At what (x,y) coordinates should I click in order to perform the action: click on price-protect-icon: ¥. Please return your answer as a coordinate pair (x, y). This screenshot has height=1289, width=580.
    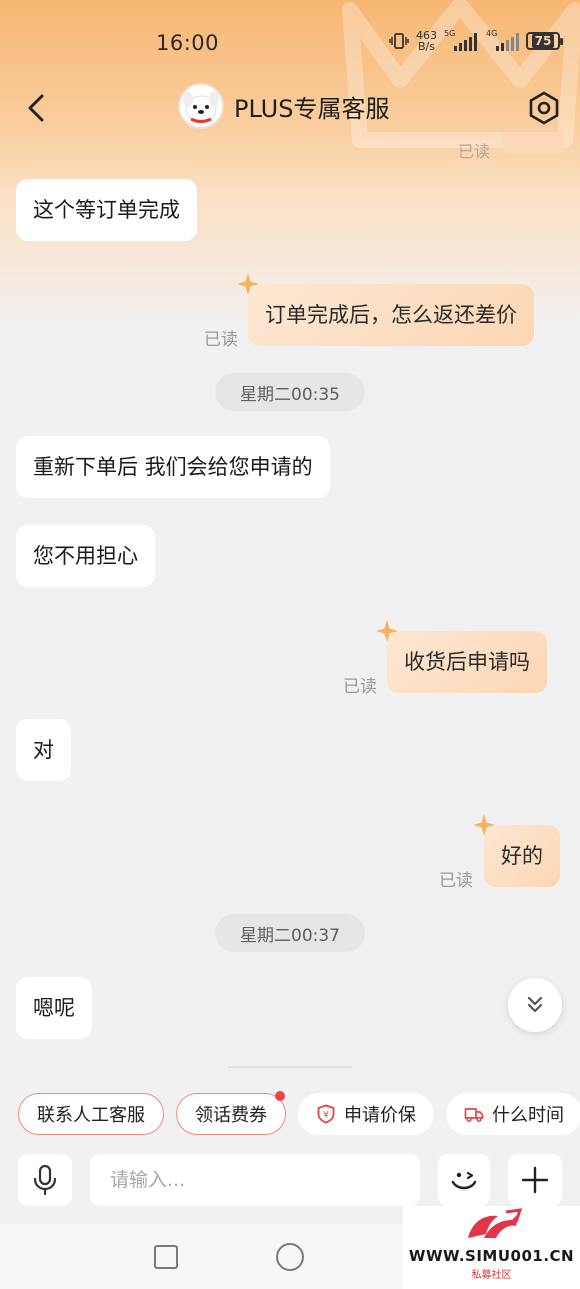
    Looking at the image, I should click on (326, 1114).